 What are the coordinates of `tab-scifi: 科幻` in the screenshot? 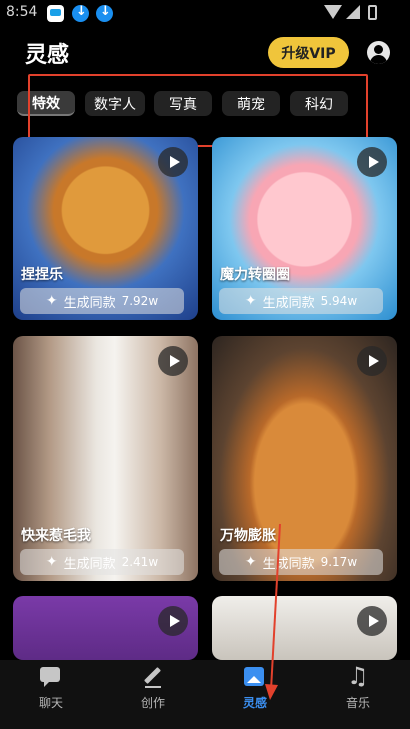 It's located at (319, 103).